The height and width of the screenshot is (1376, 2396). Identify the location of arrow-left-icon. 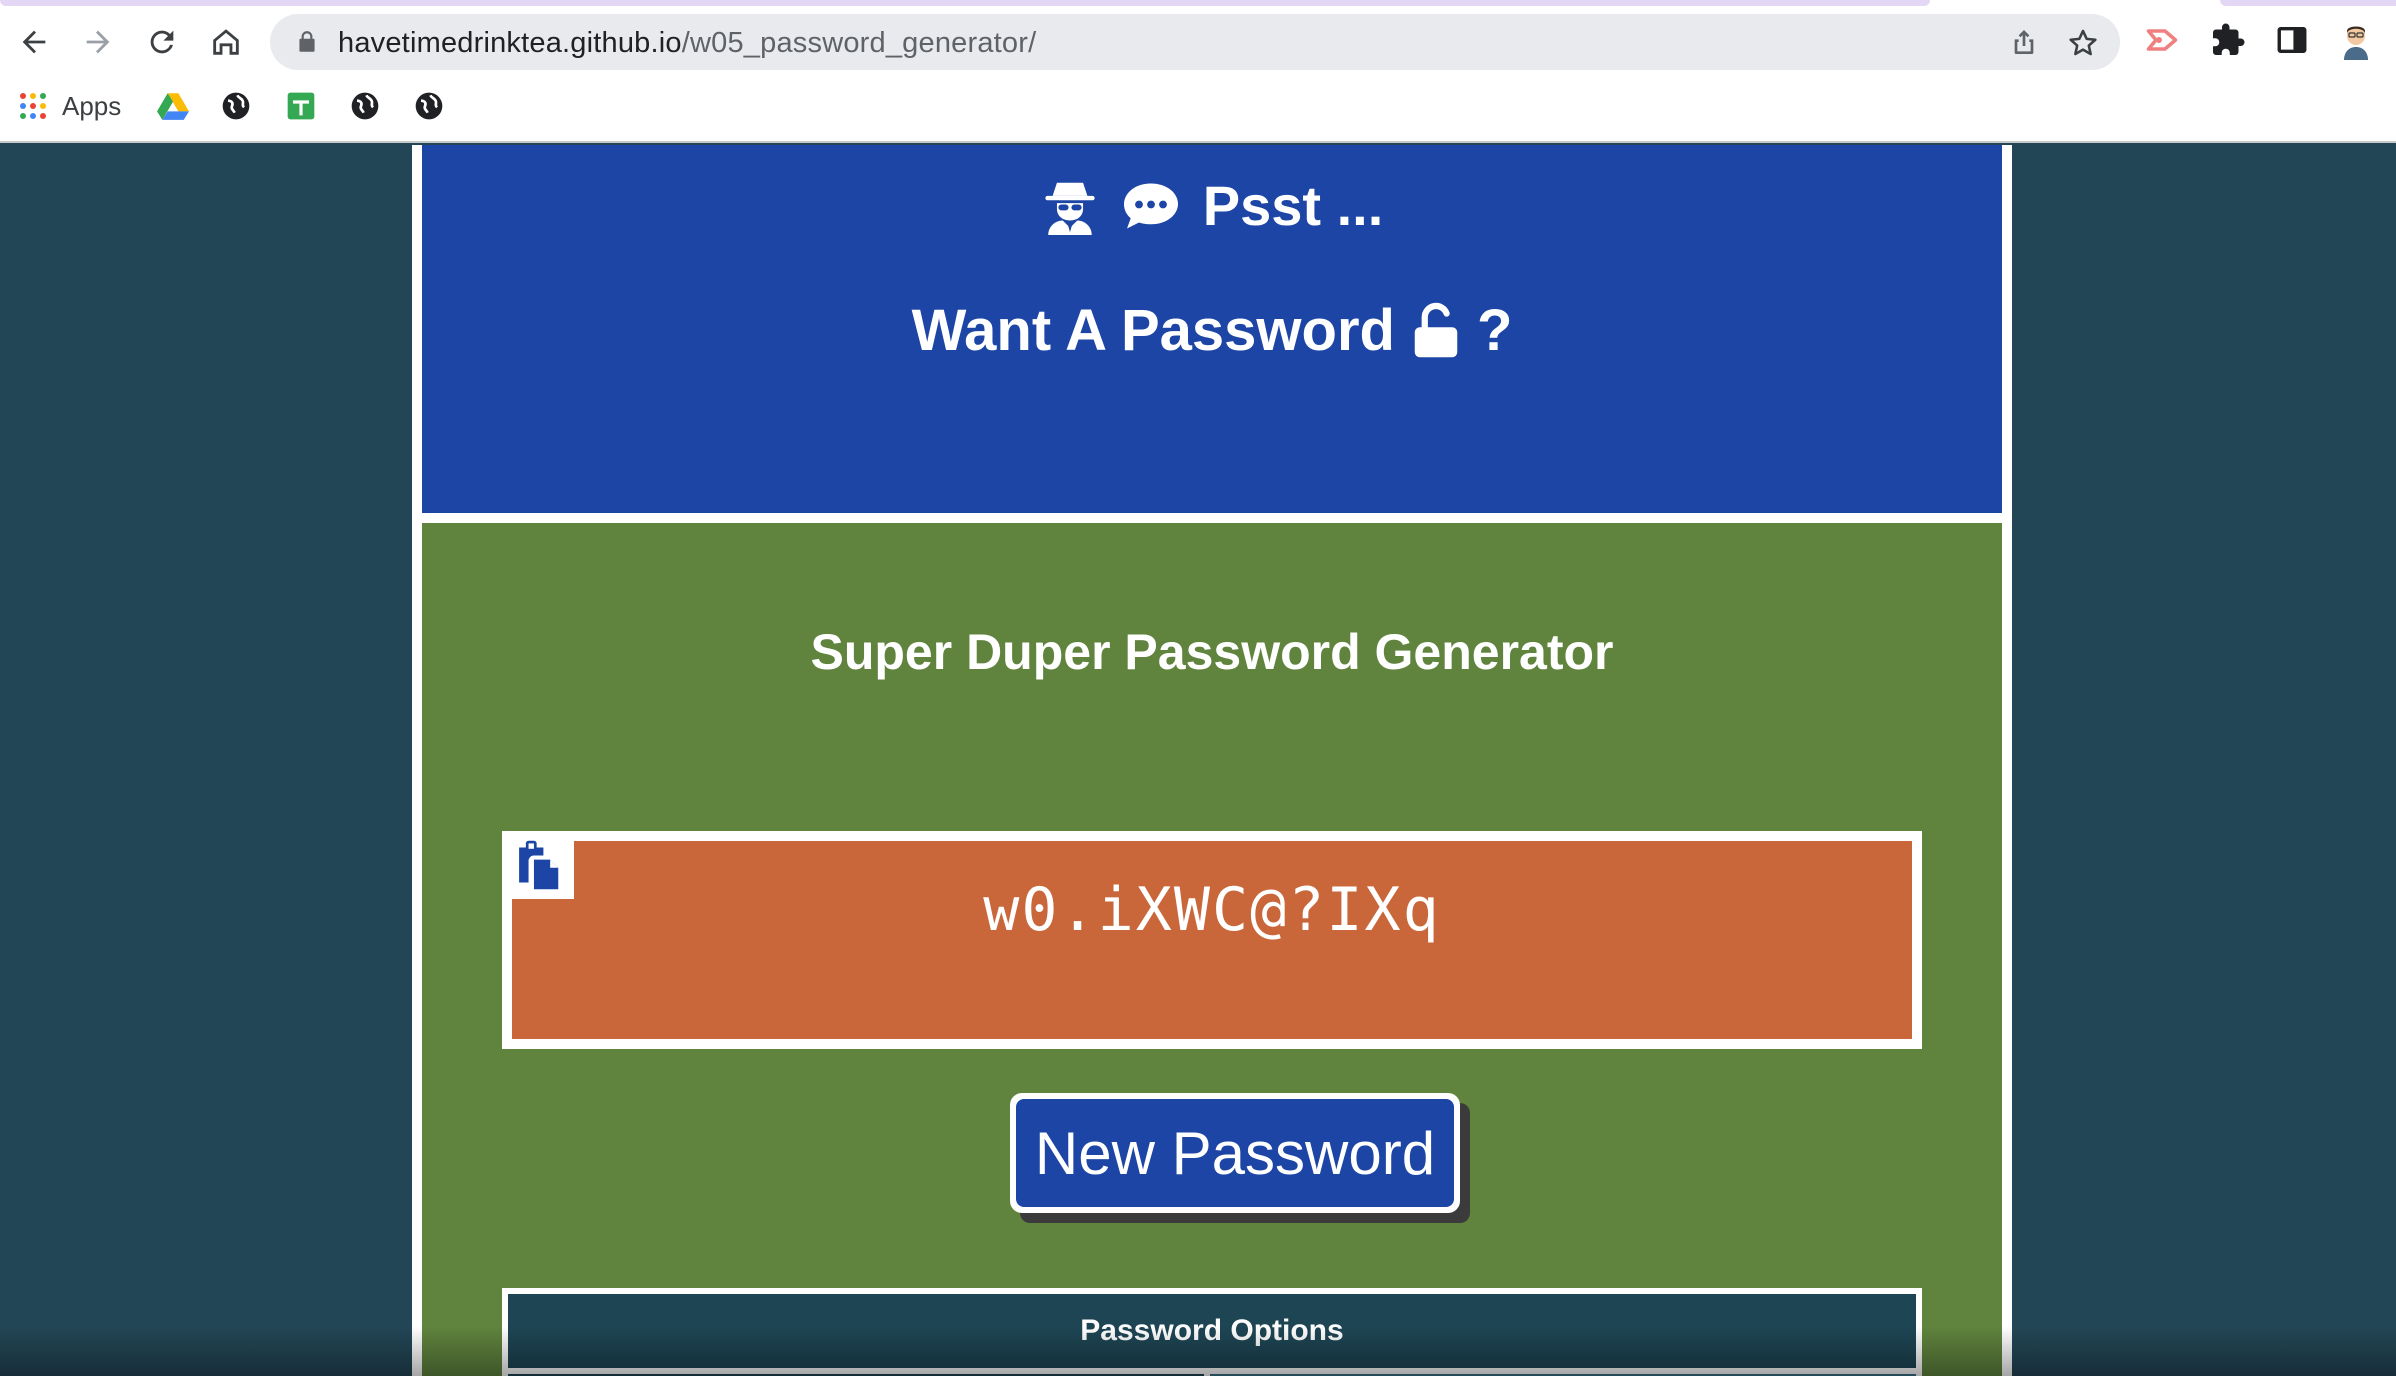
(34, 42).